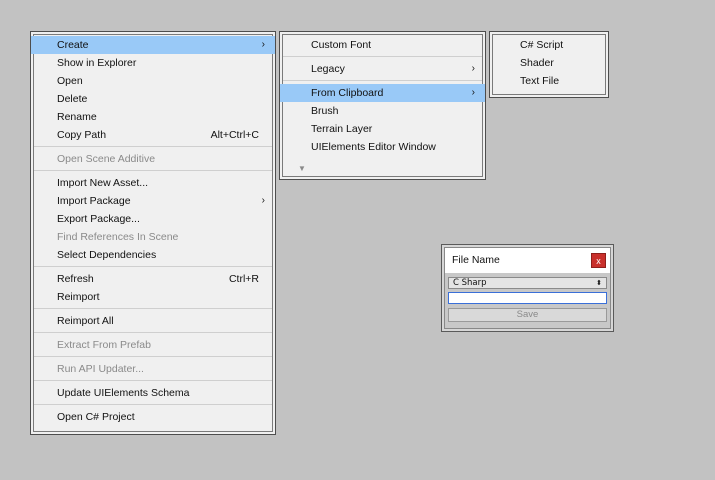 Image resolution: width=715 pixels, height=480 pixels. What do you see at coordinates (537, 63) in the screenshot?
I see `menu-item-label: Shader` at bounding box center [537, 63].